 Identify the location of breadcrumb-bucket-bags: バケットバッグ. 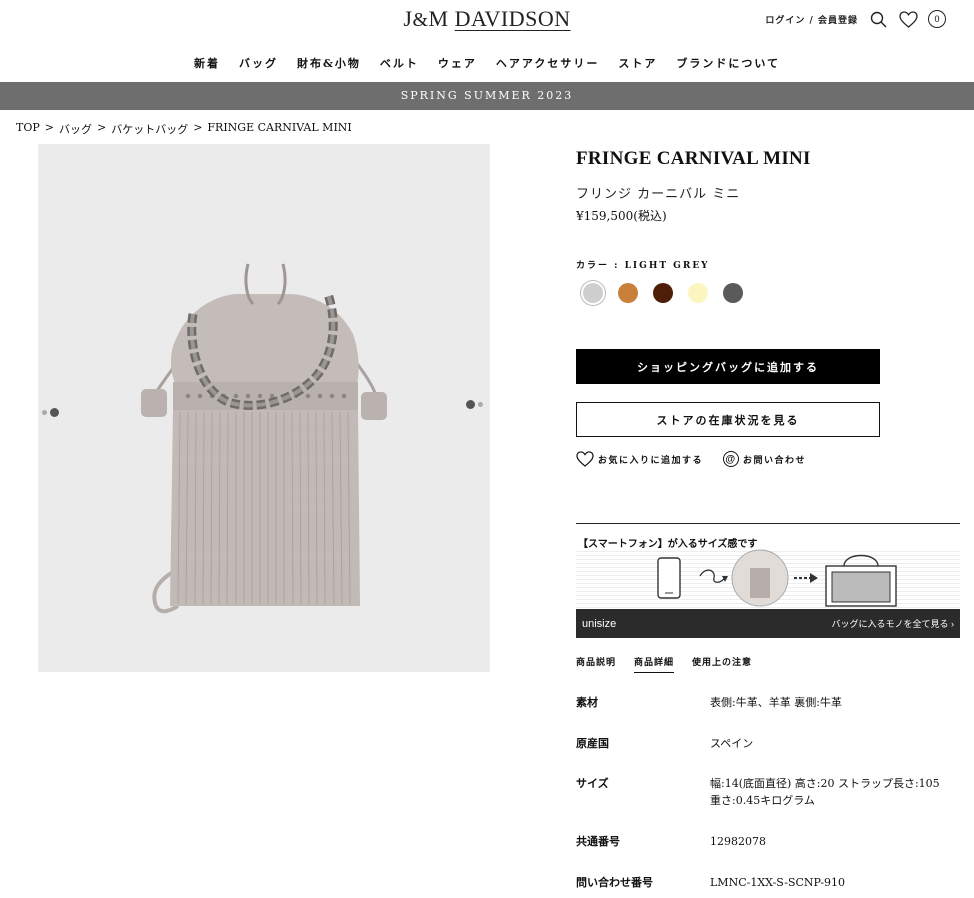
(149, 129).